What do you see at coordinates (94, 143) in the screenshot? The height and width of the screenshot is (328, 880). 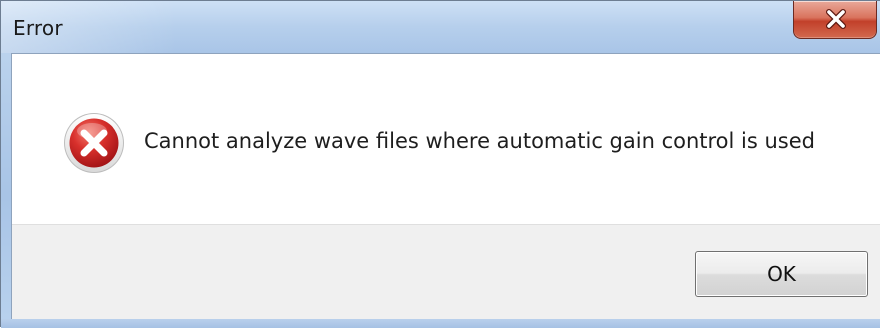 I see `error-icon` at bounding box center [94, 143].